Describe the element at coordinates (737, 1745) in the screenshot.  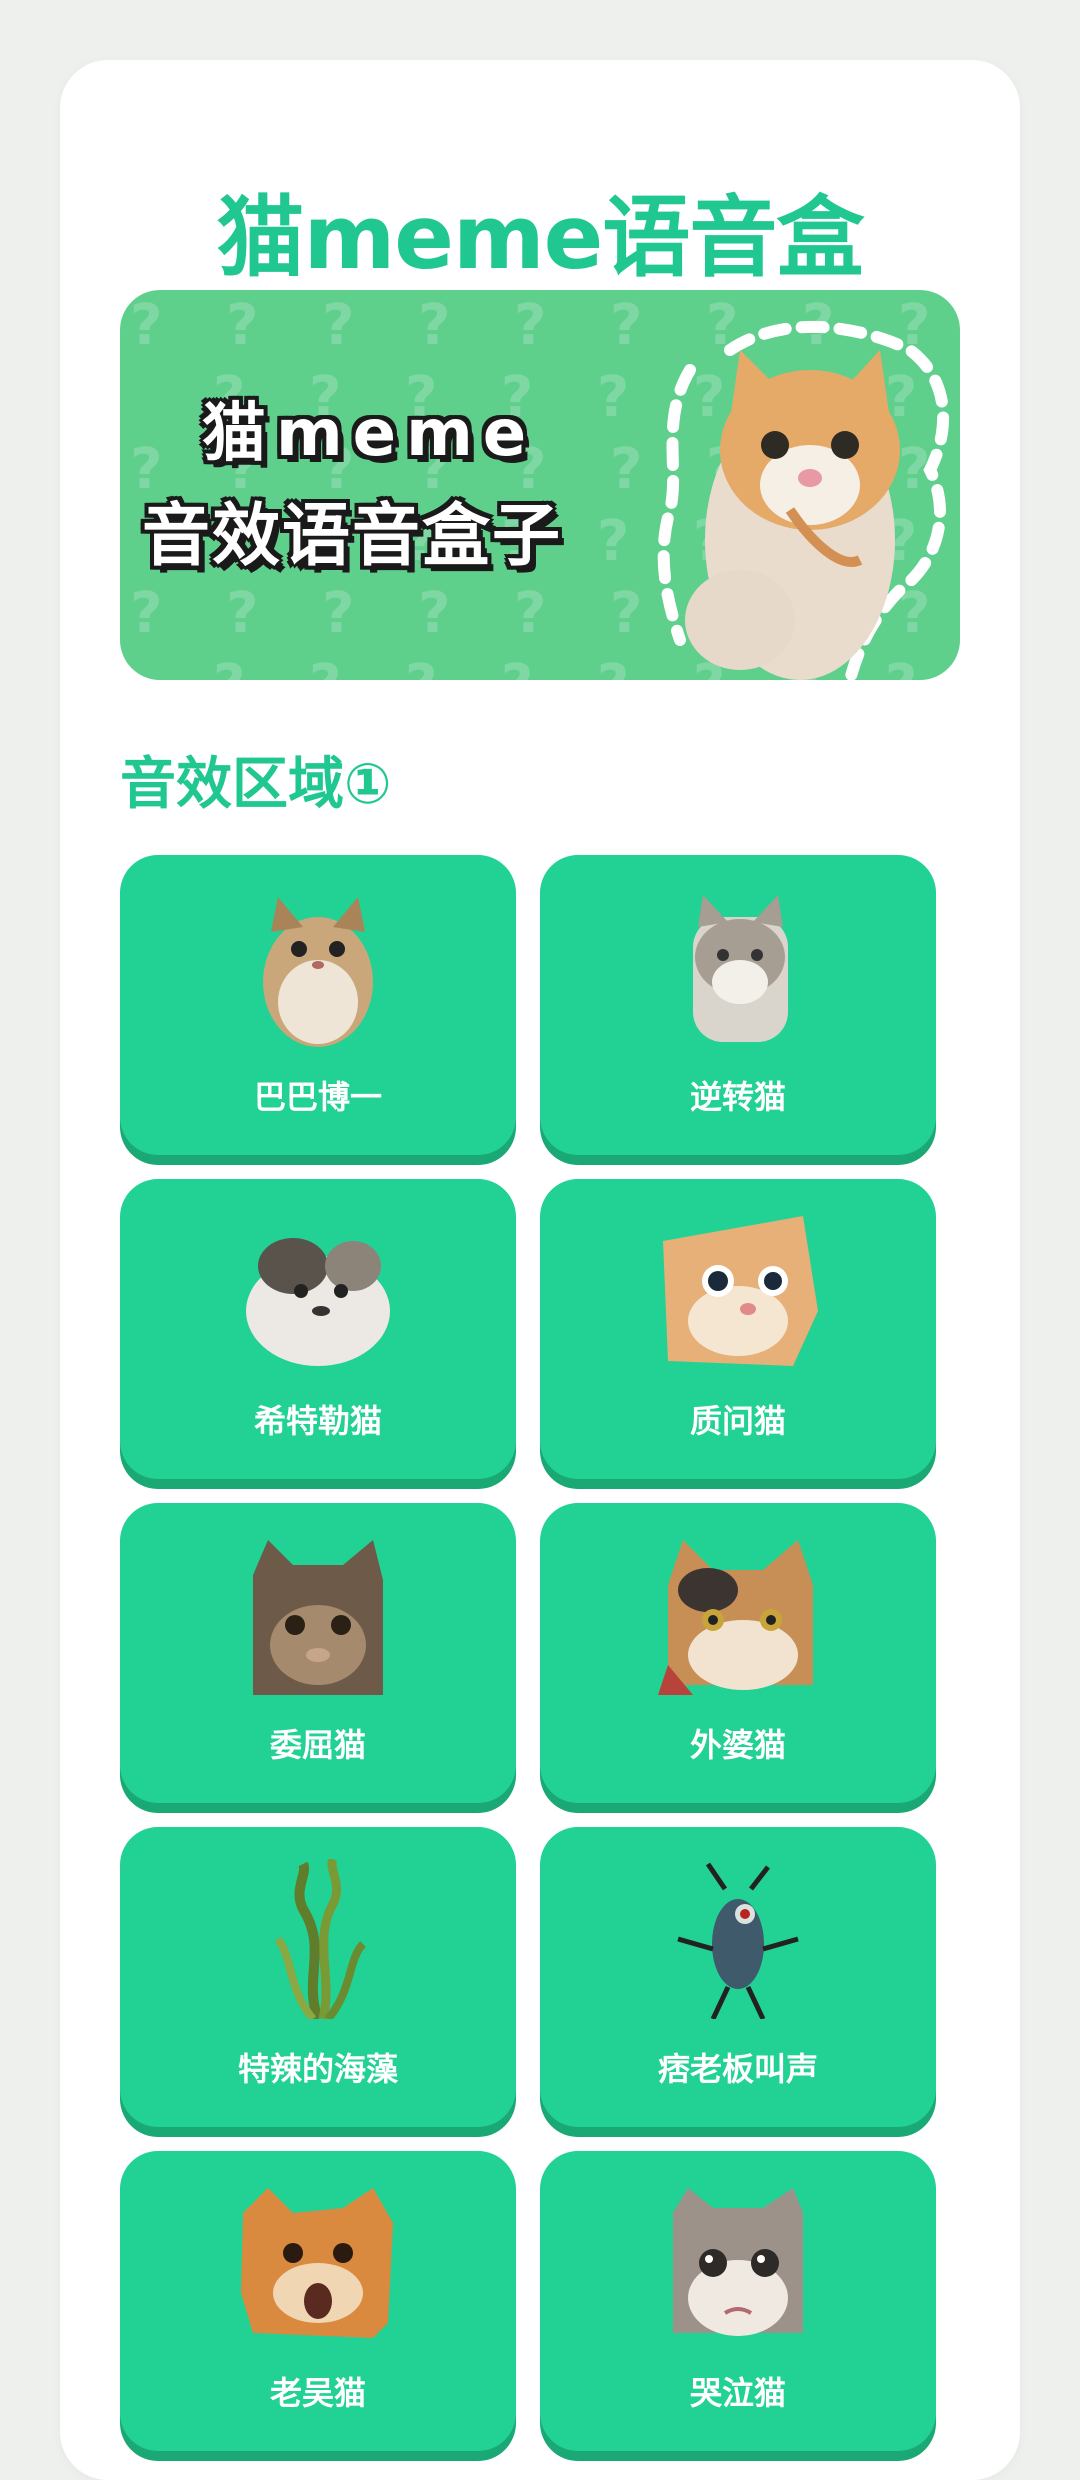
I see `sound-tile-label: 外婆猫` at that location.